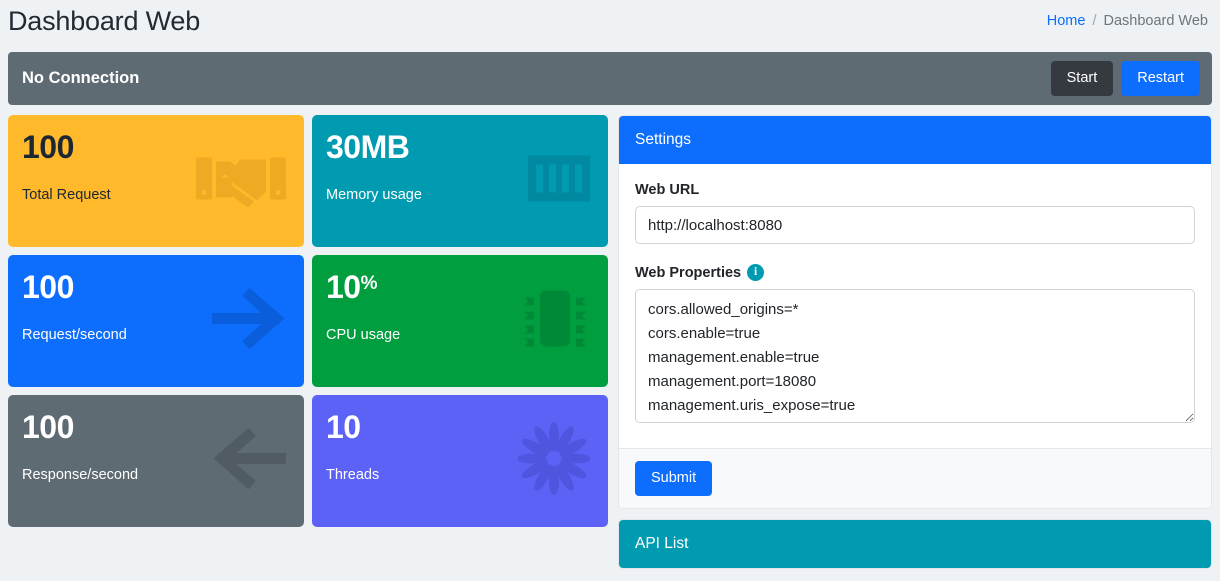 Image resolution: width=1220 pixels, height=581 pixels. Describe the element at coordinates (1082, 78) in the screenshot. I see `start-button: Start` at that location.